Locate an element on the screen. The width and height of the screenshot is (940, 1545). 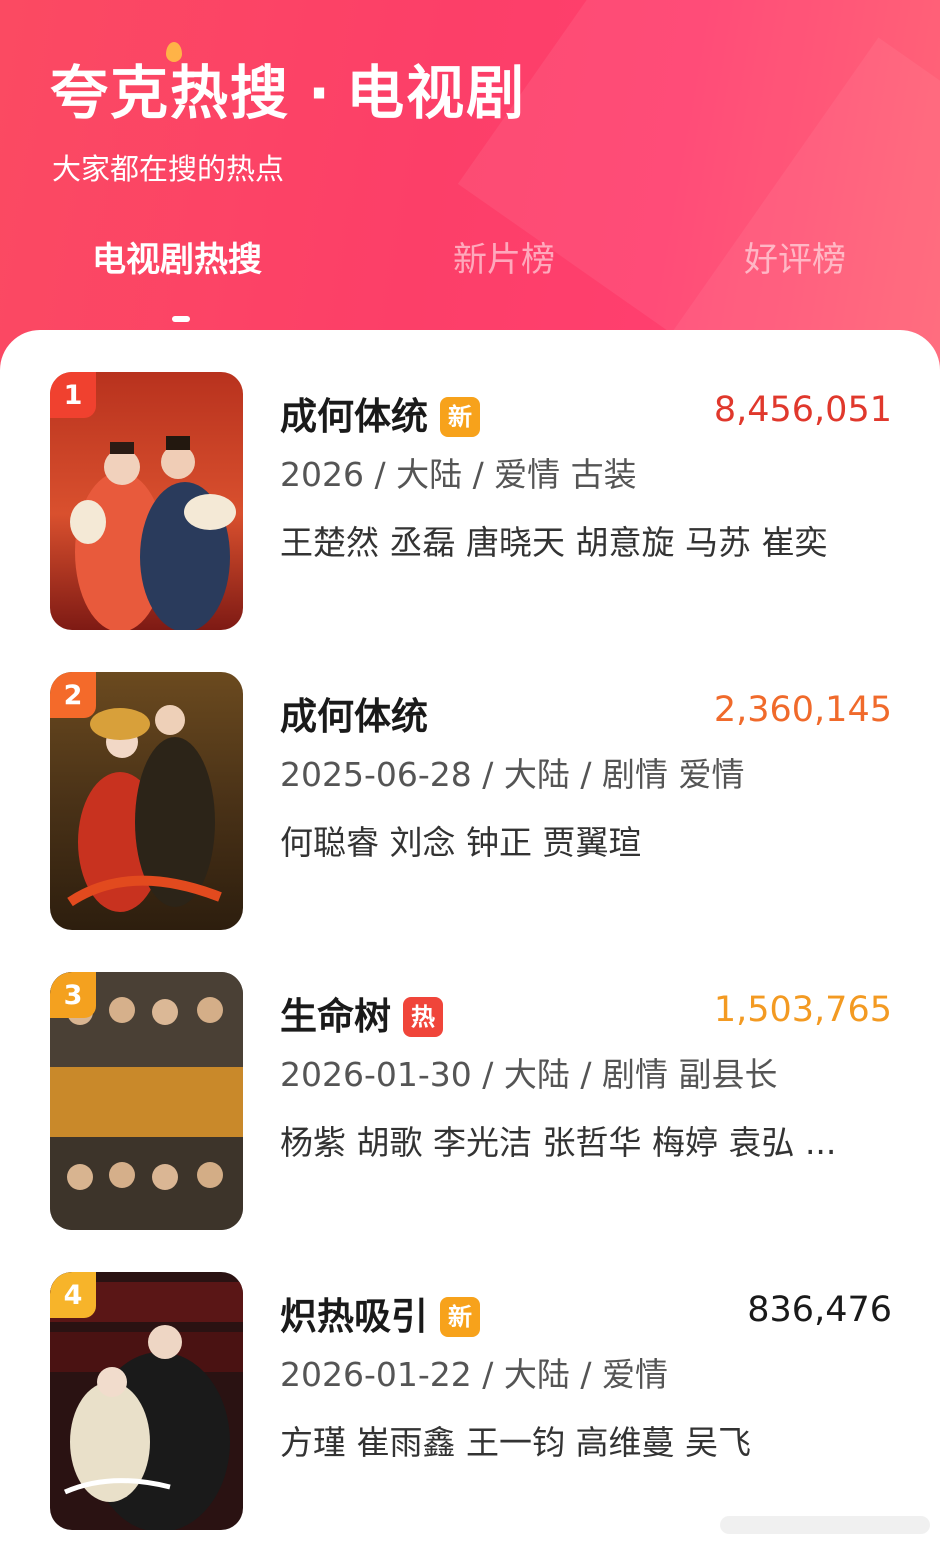
search-count: 836,476 is located at coordinates (819, 1310).